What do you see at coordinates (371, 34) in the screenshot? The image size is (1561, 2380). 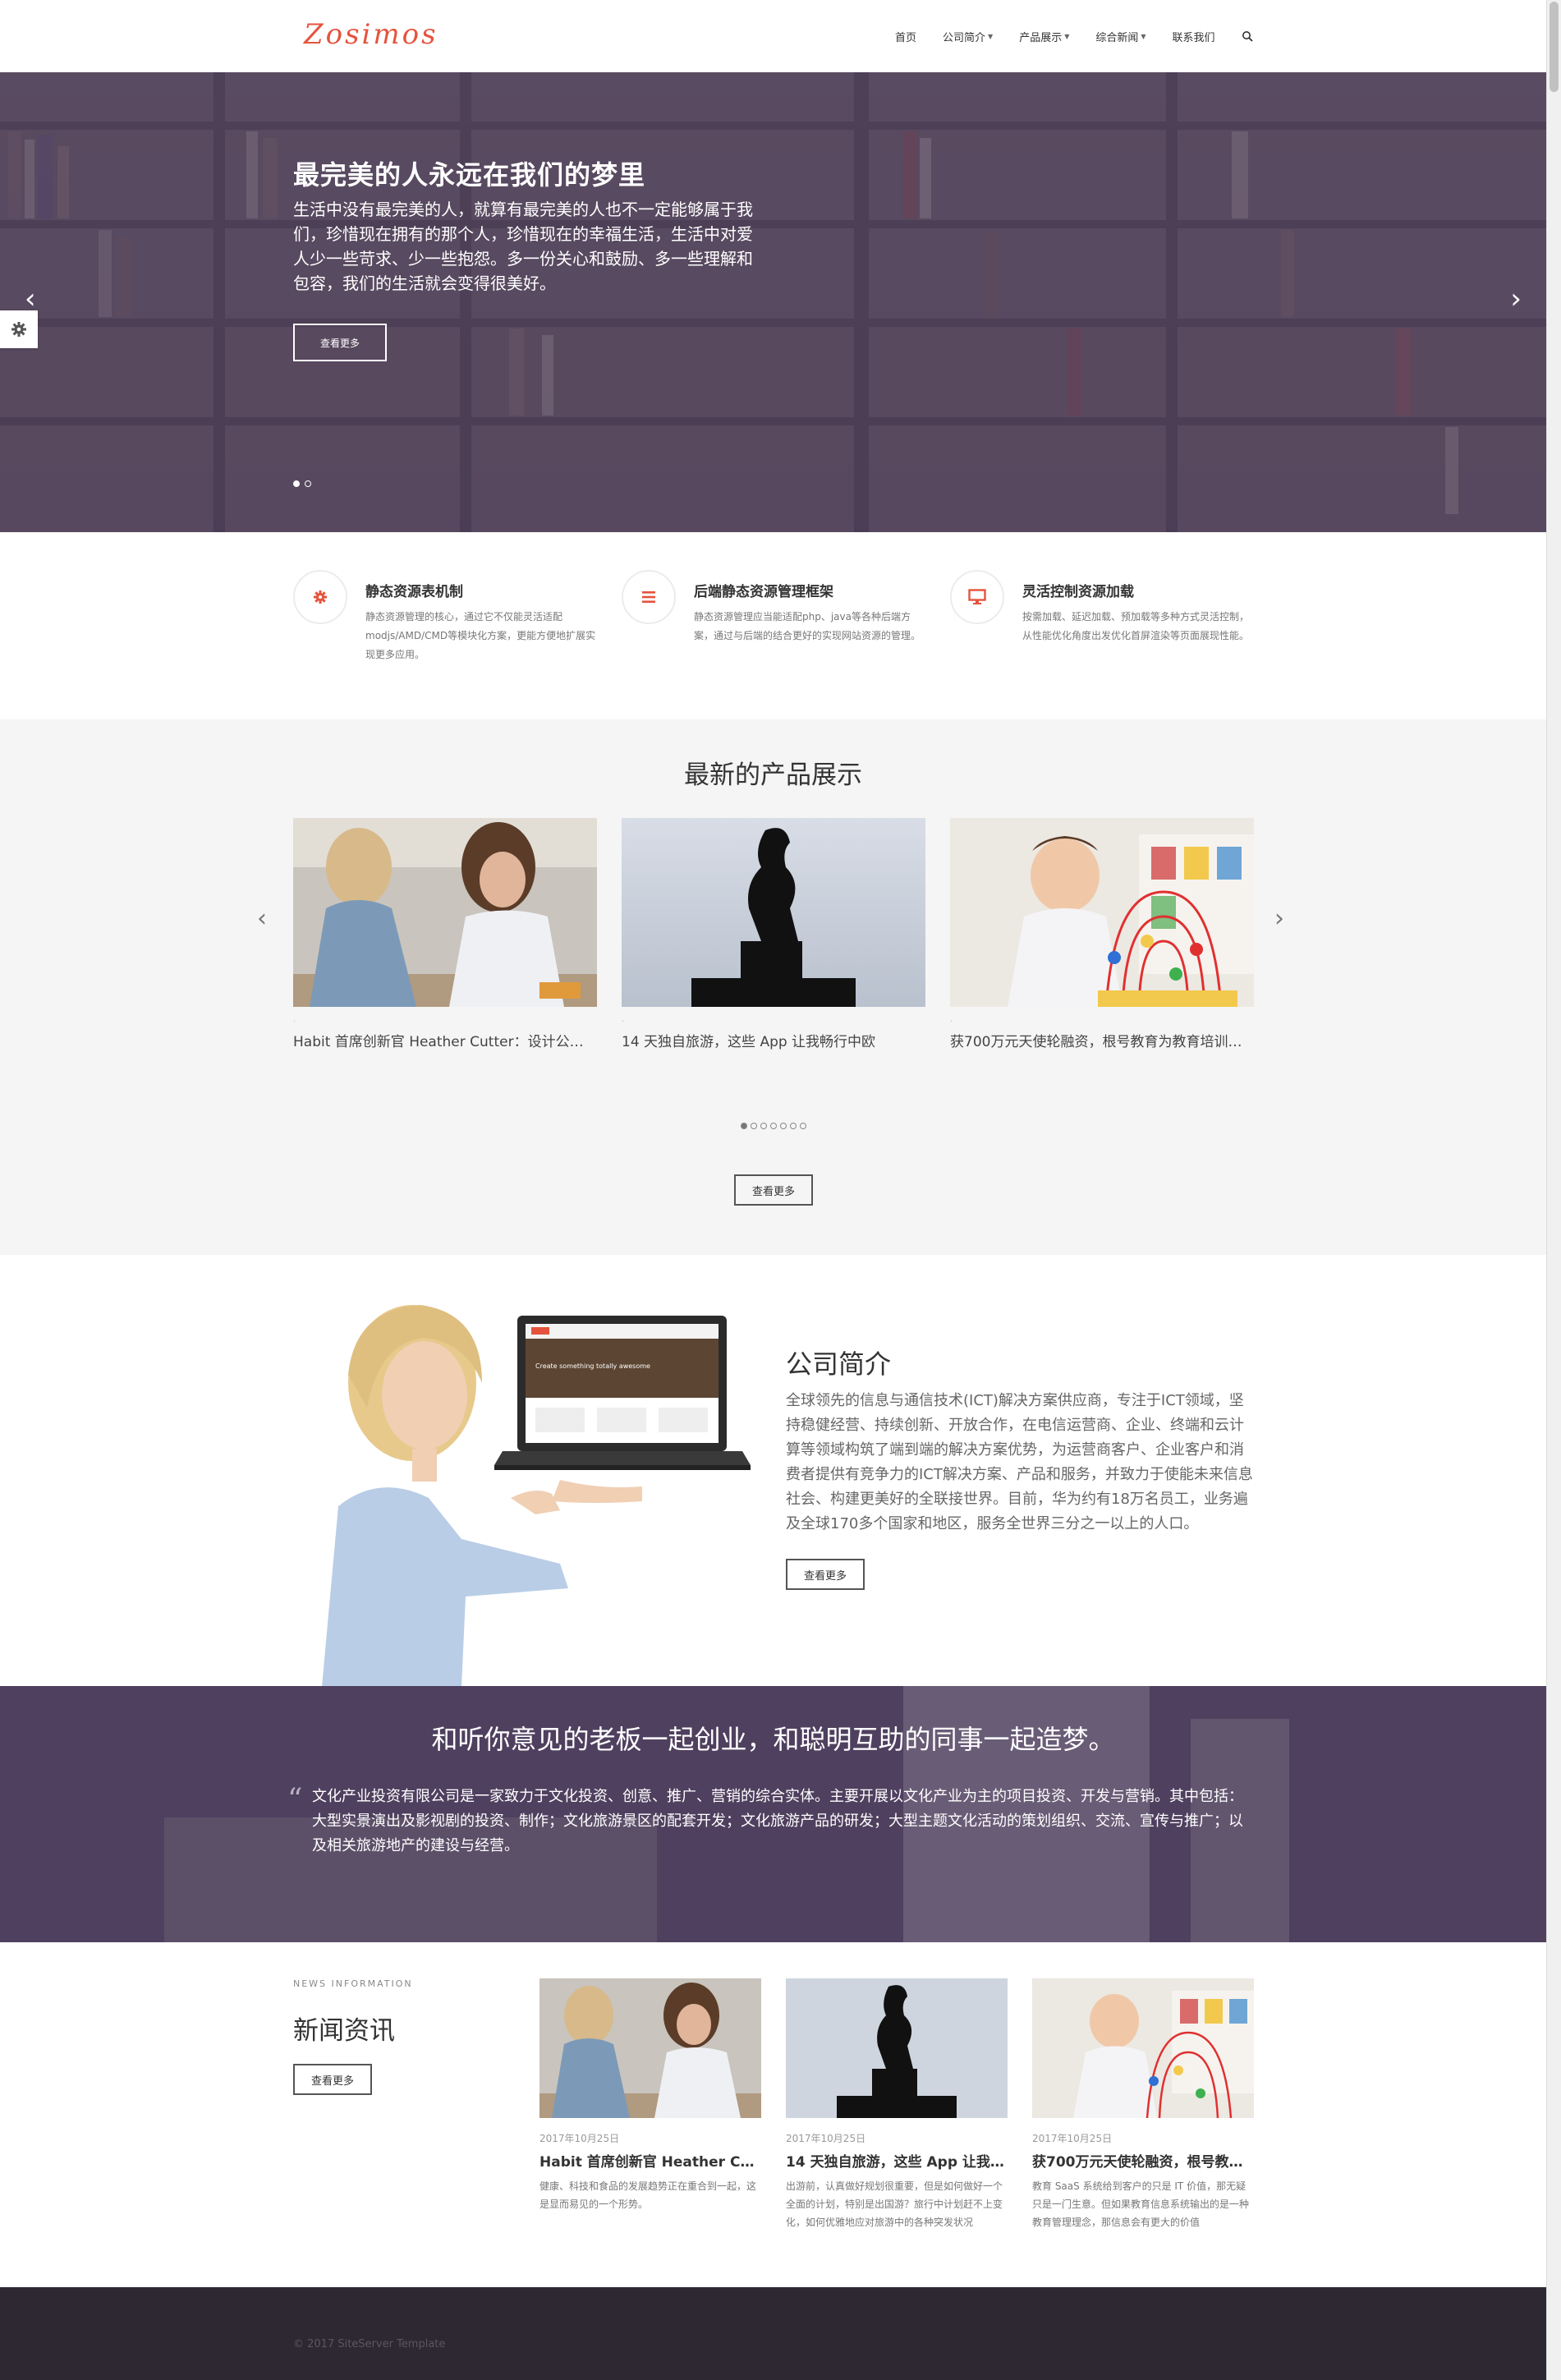 I see `site-logo: Zosimos` at bounding box center [371, 34].